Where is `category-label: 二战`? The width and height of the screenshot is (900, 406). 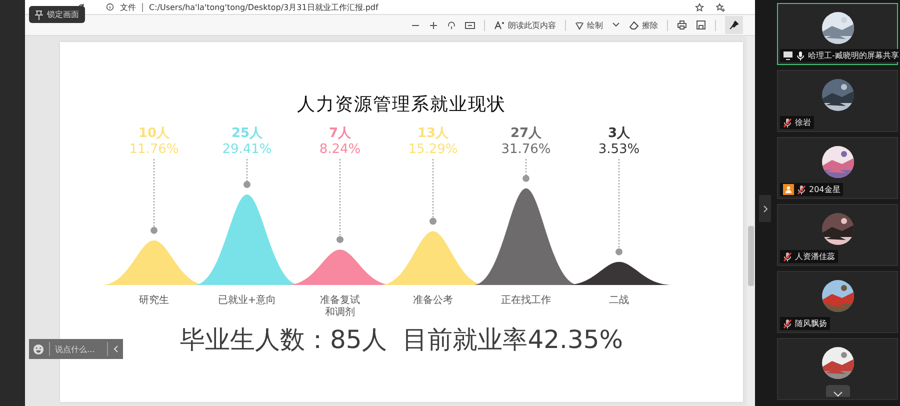 category-label: 二战 is located at coordinates (619, 301).